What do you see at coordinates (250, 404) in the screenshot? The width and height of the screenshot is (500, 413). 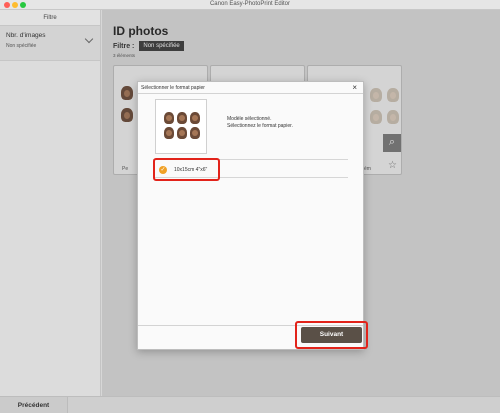 I see `bottom-bar: Précédent` at bounding box center [250, 404].